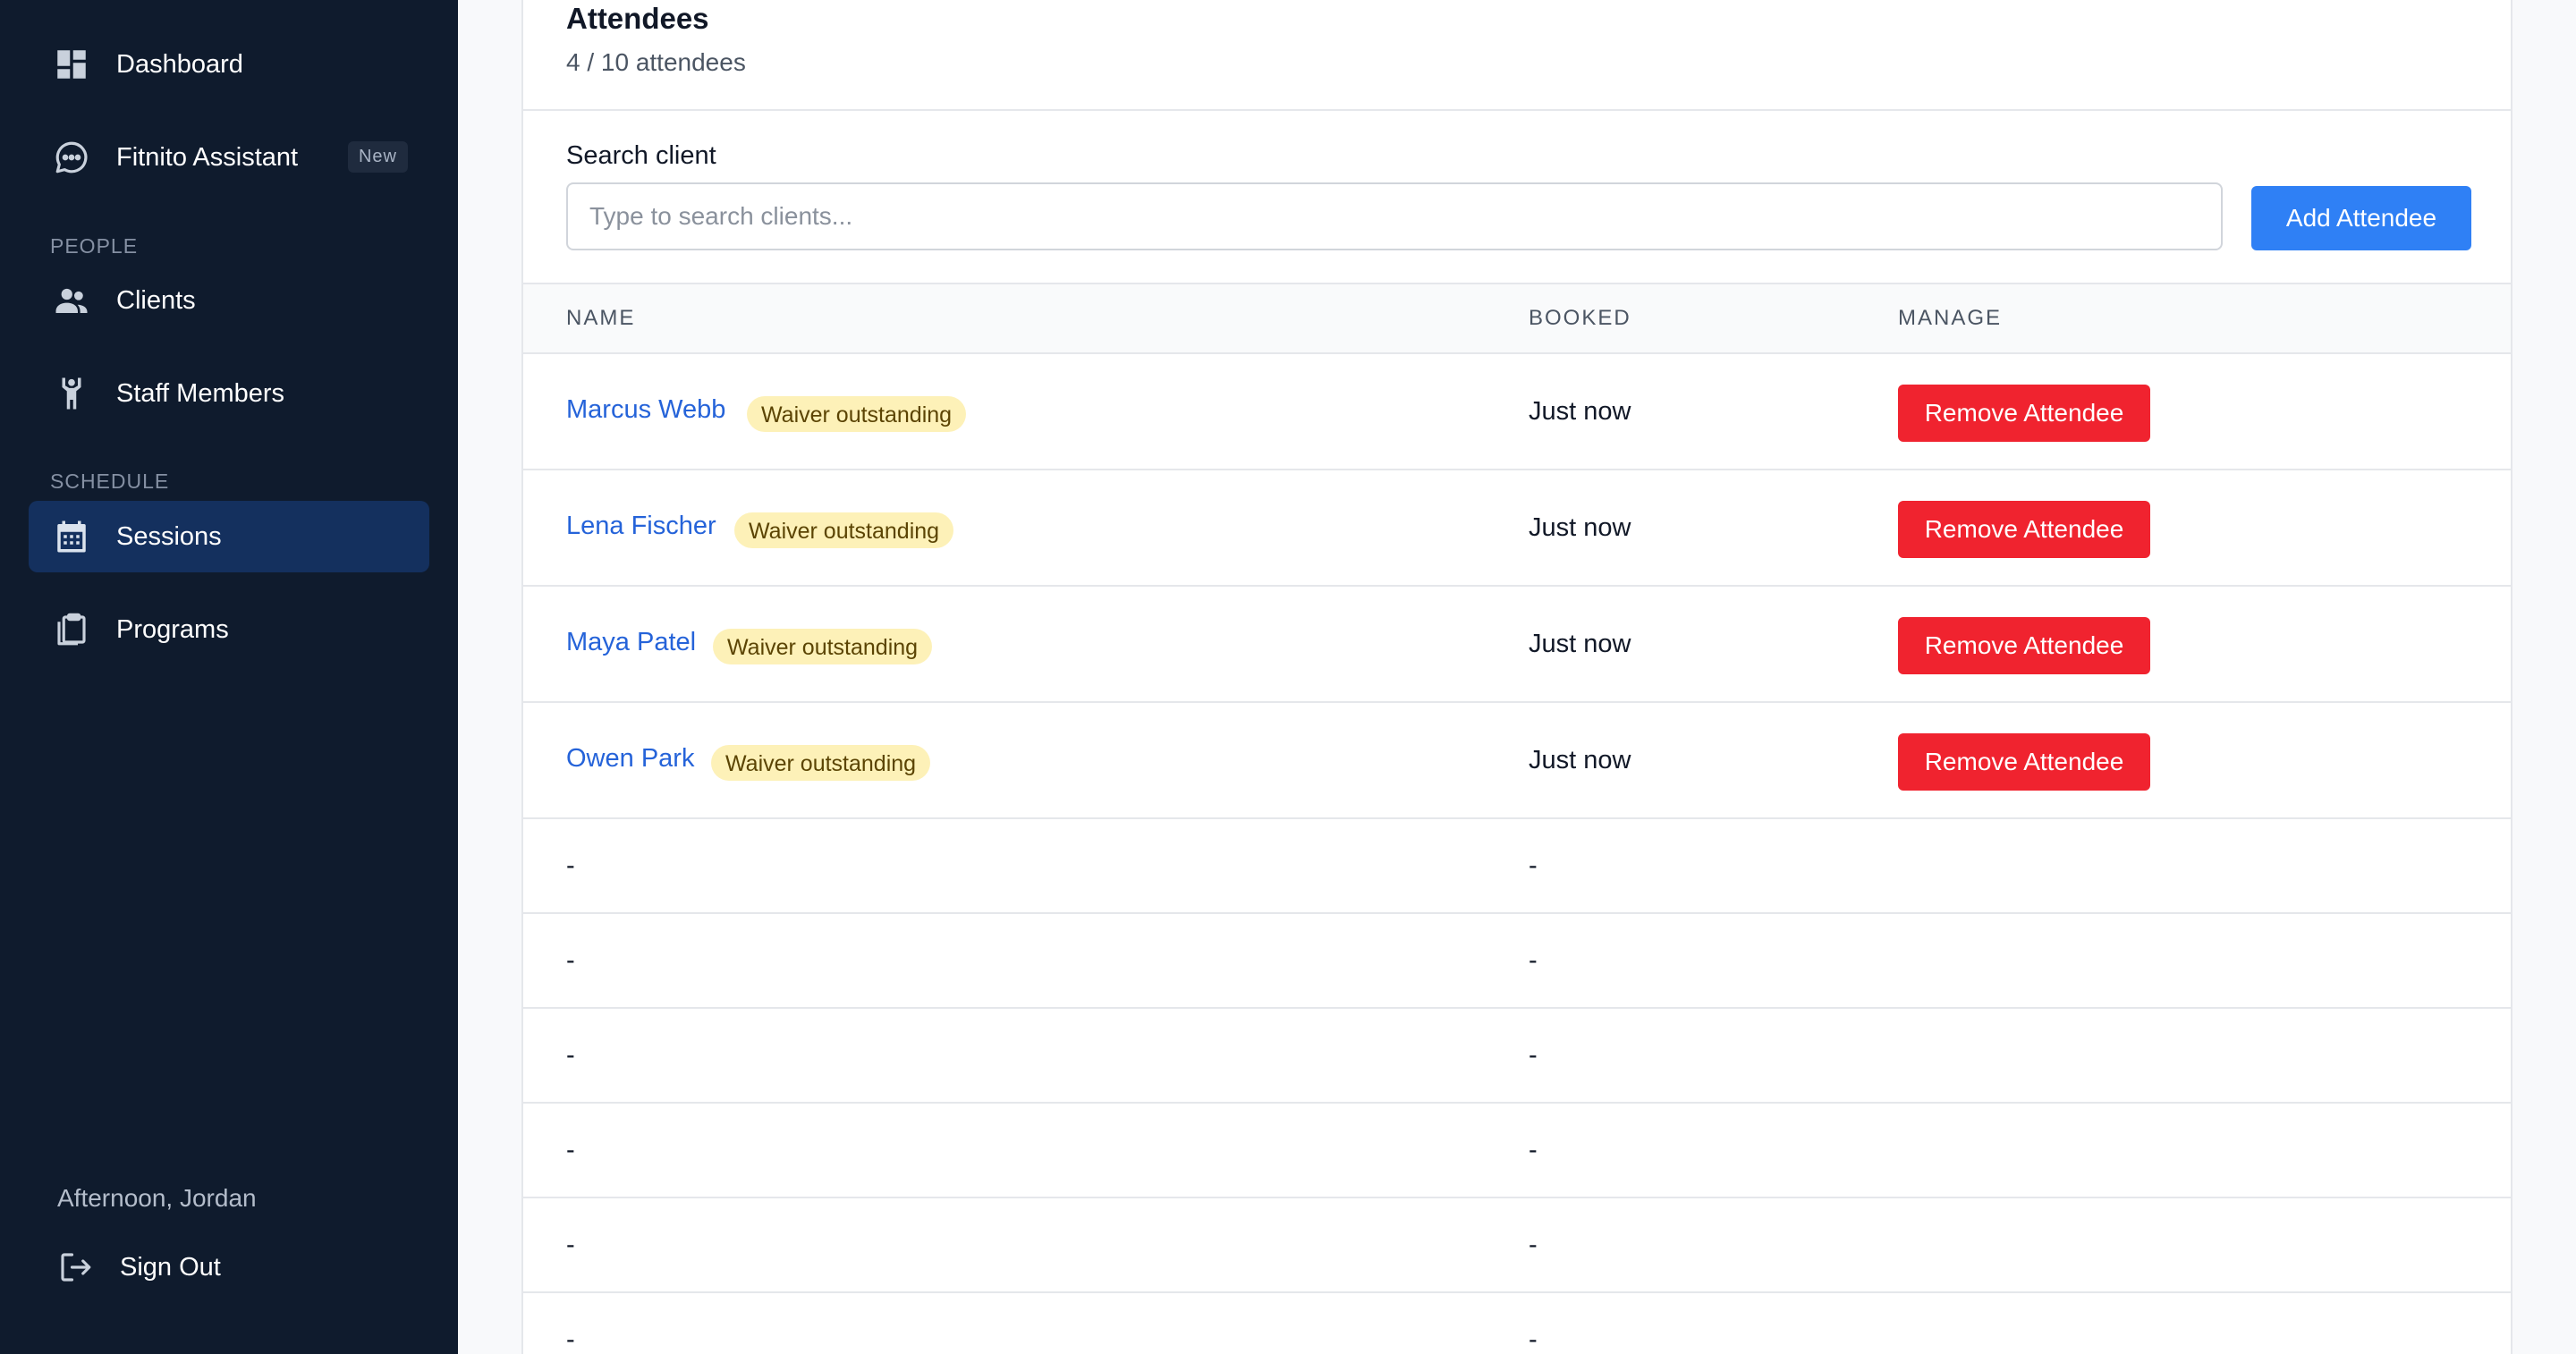 The image size is (2576, 1354). I want to click on sign-out-icon, so click(75, 1267).